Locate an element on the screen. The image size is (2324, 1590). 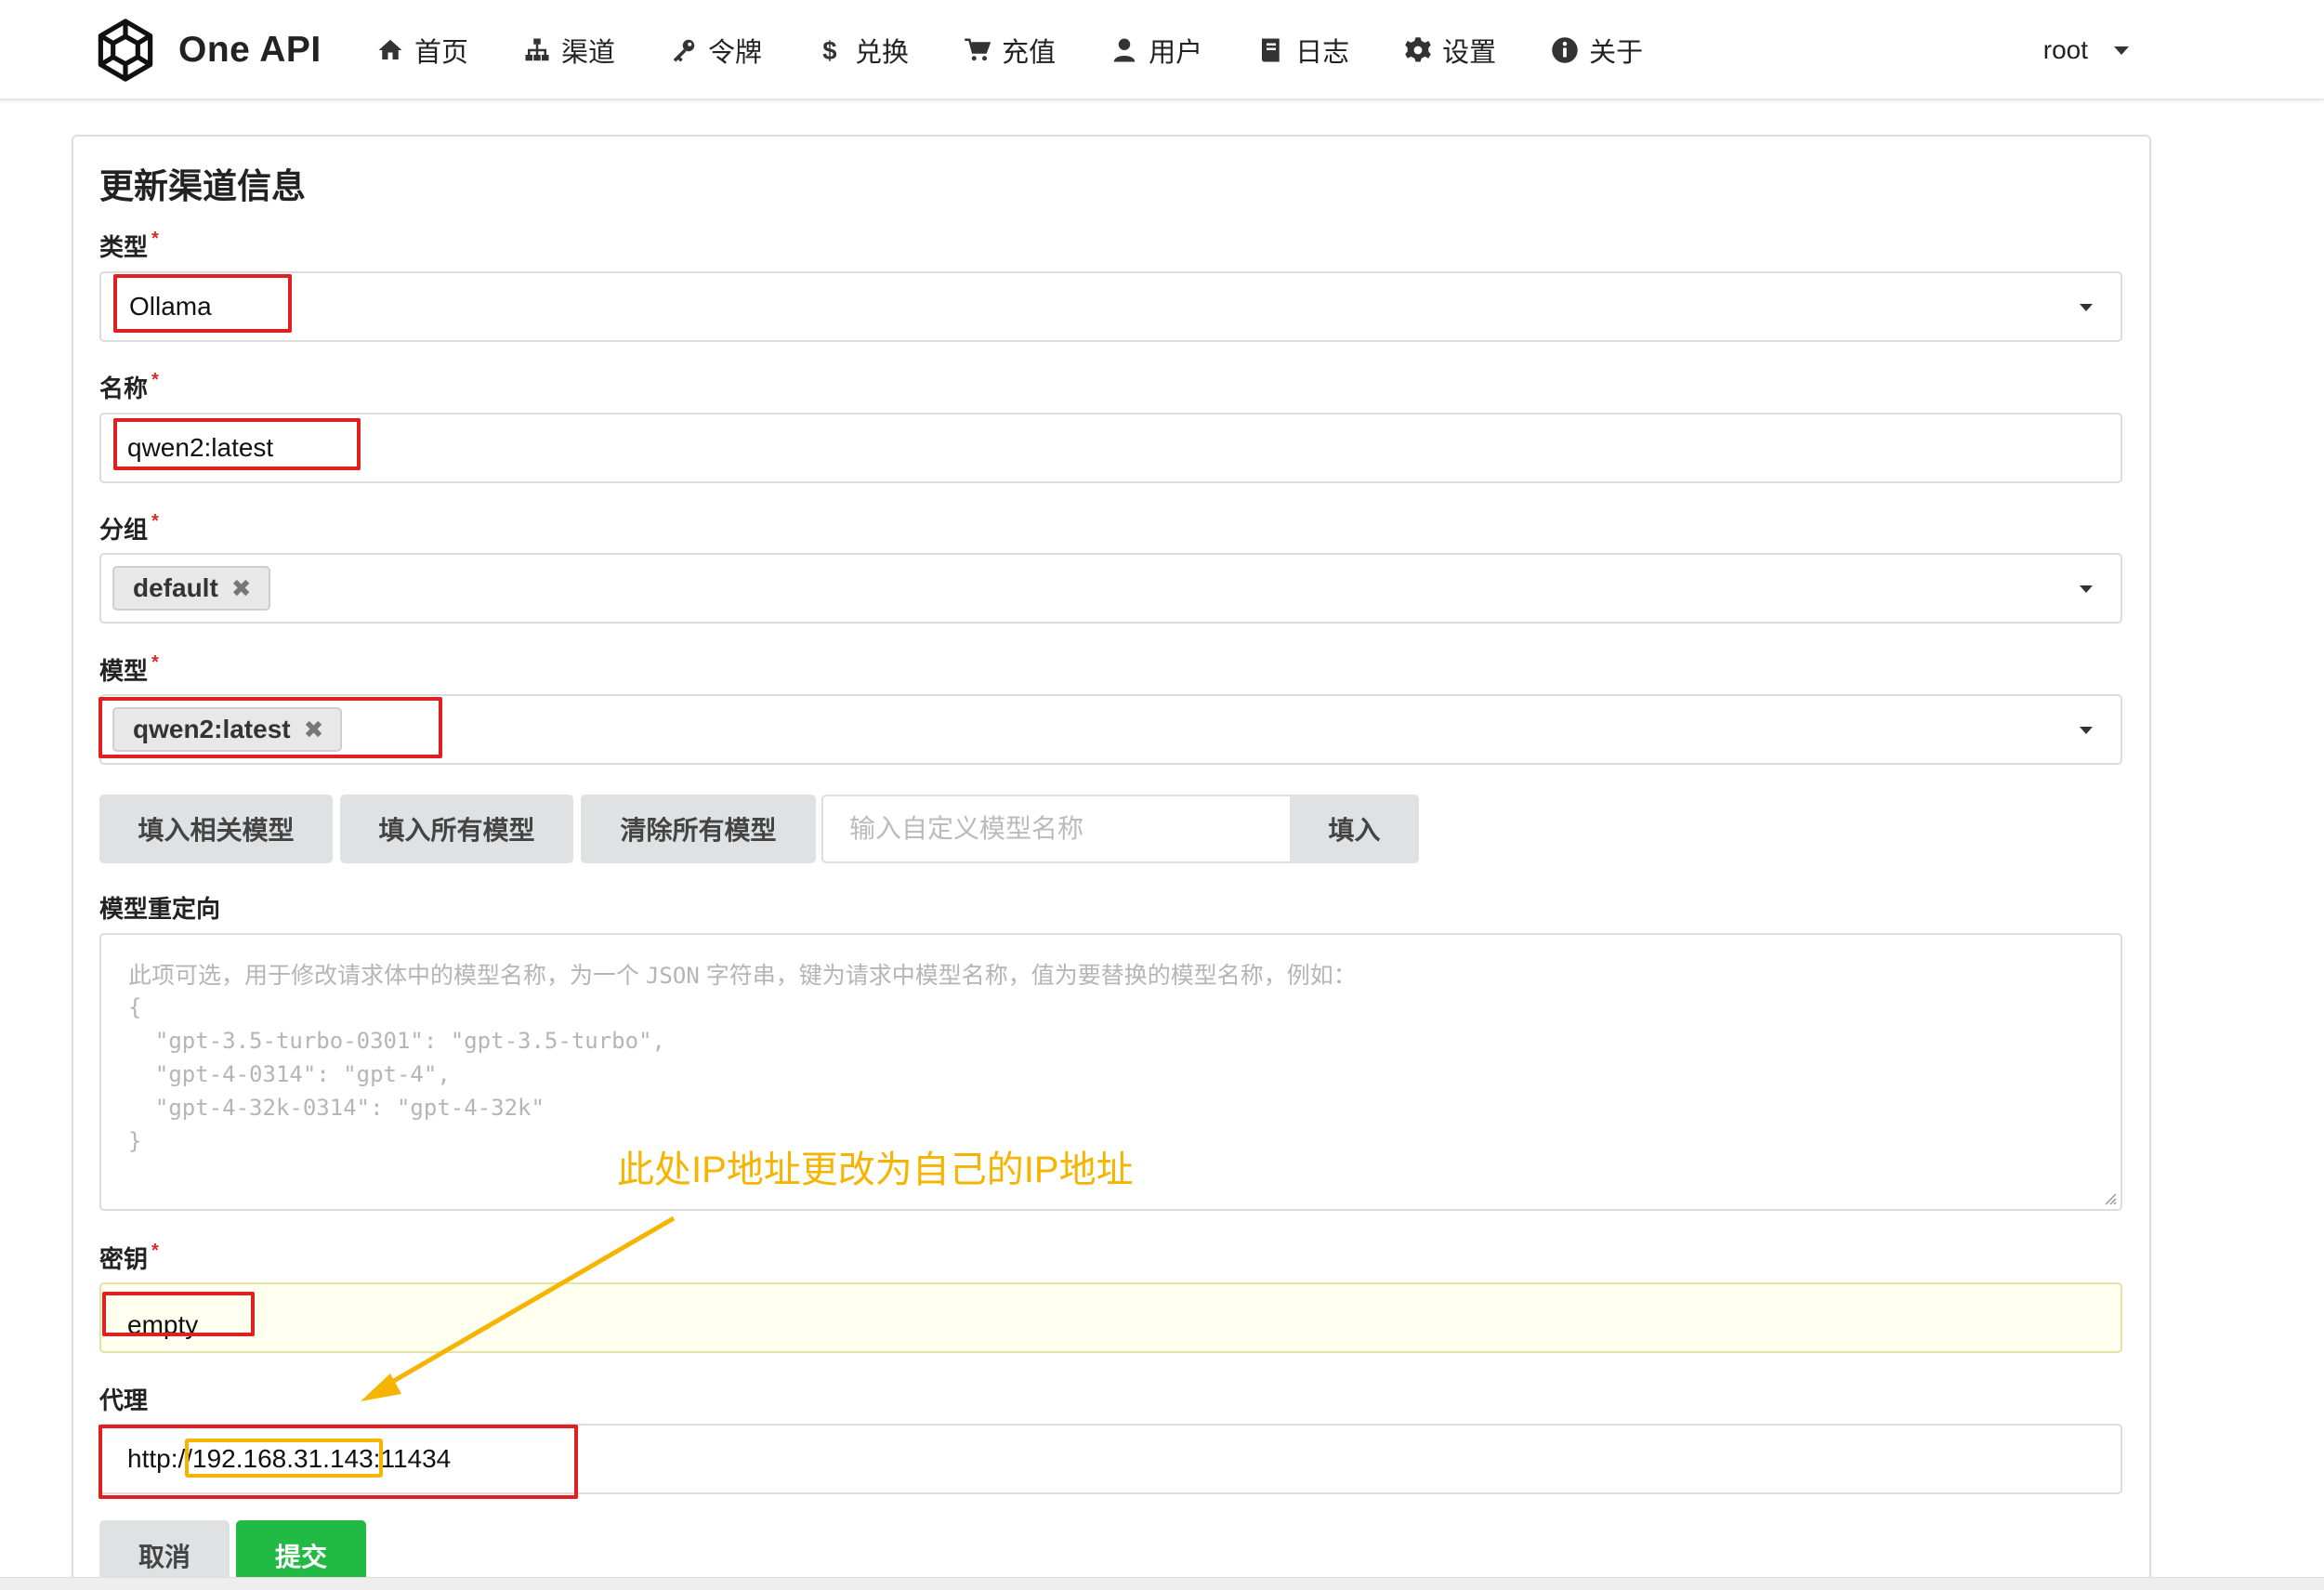
name-label: 名称 * is located at coordinates (129, 387).